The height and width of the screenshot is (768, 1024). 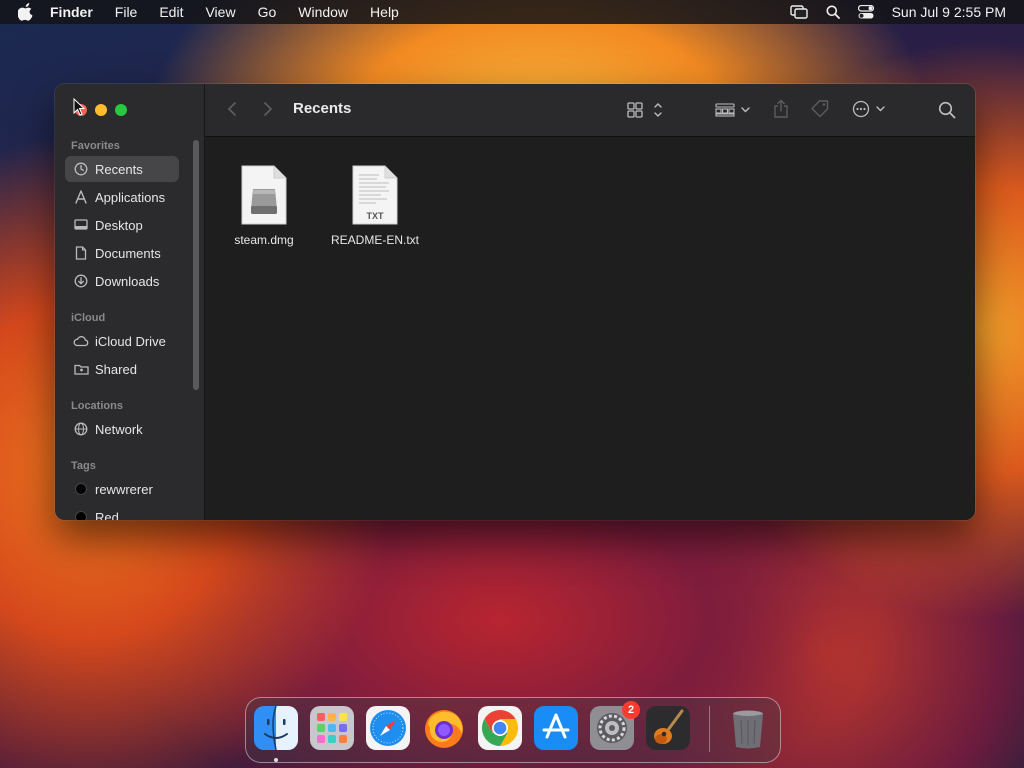 I want to click on sidebar-item-label: Documents, so click(x=128, y=253).